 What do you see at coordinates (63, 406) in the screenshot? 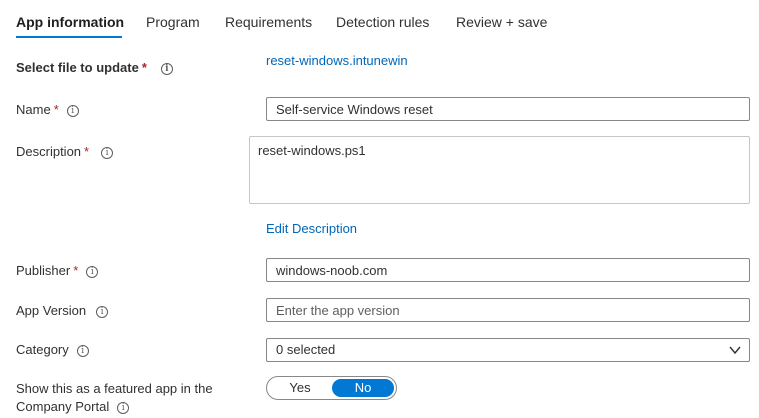
I see `featured-label-line2: Company Portal` at bounding box center [63, 406].